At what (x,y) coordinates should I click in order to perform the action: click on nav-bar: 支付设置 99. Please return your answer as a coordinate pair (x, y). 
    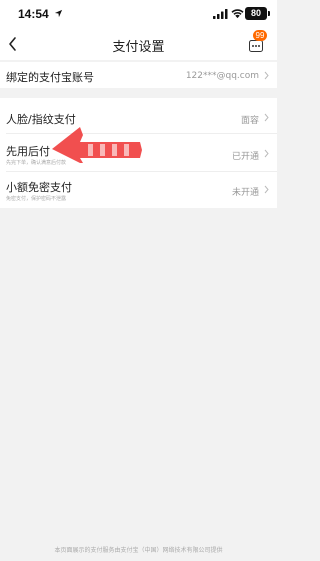
    Looking at the image, I should click on (138, 44).